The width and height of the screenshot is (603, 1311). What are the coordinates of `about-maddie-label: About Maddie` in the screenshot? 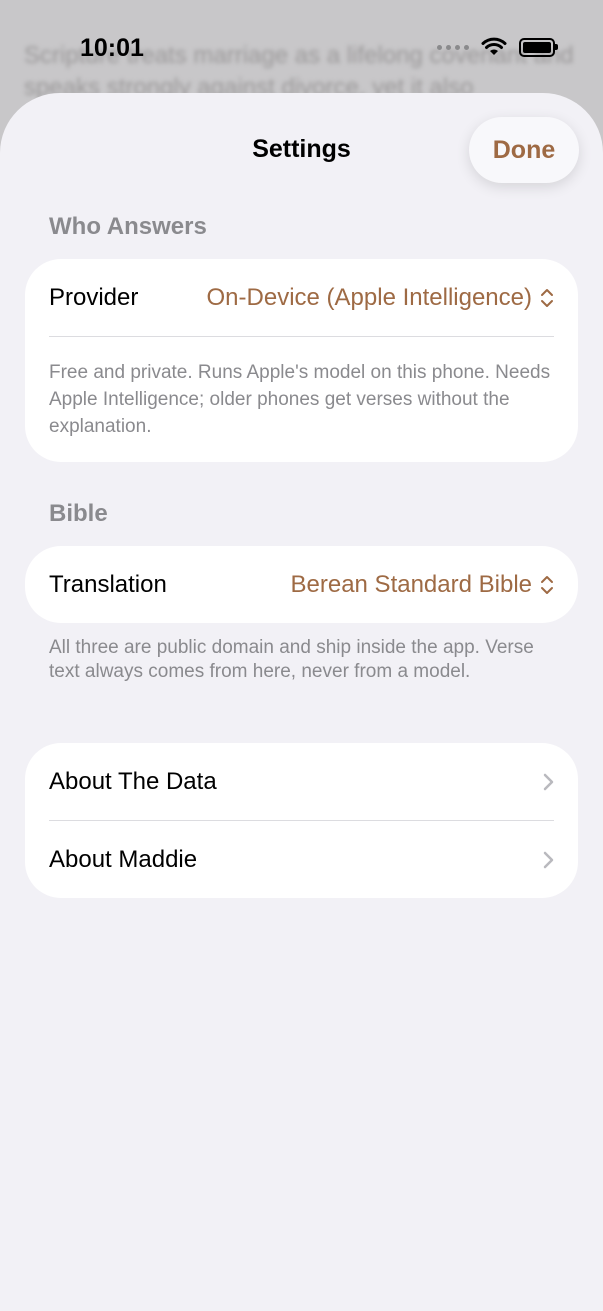 It's located at (123, 859).